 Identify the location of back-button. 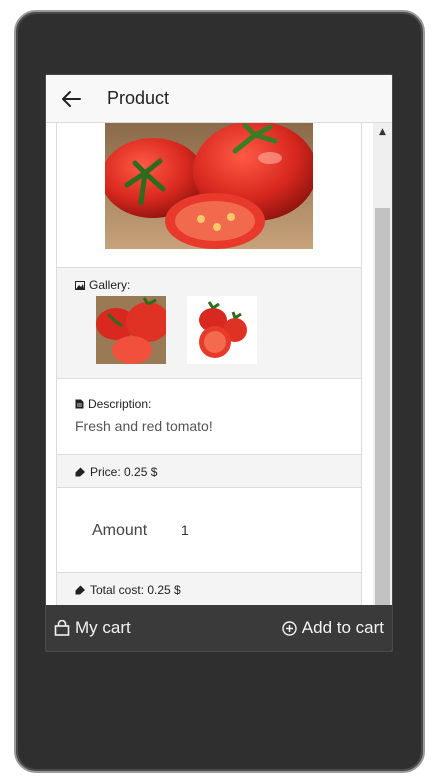
(71, 99).